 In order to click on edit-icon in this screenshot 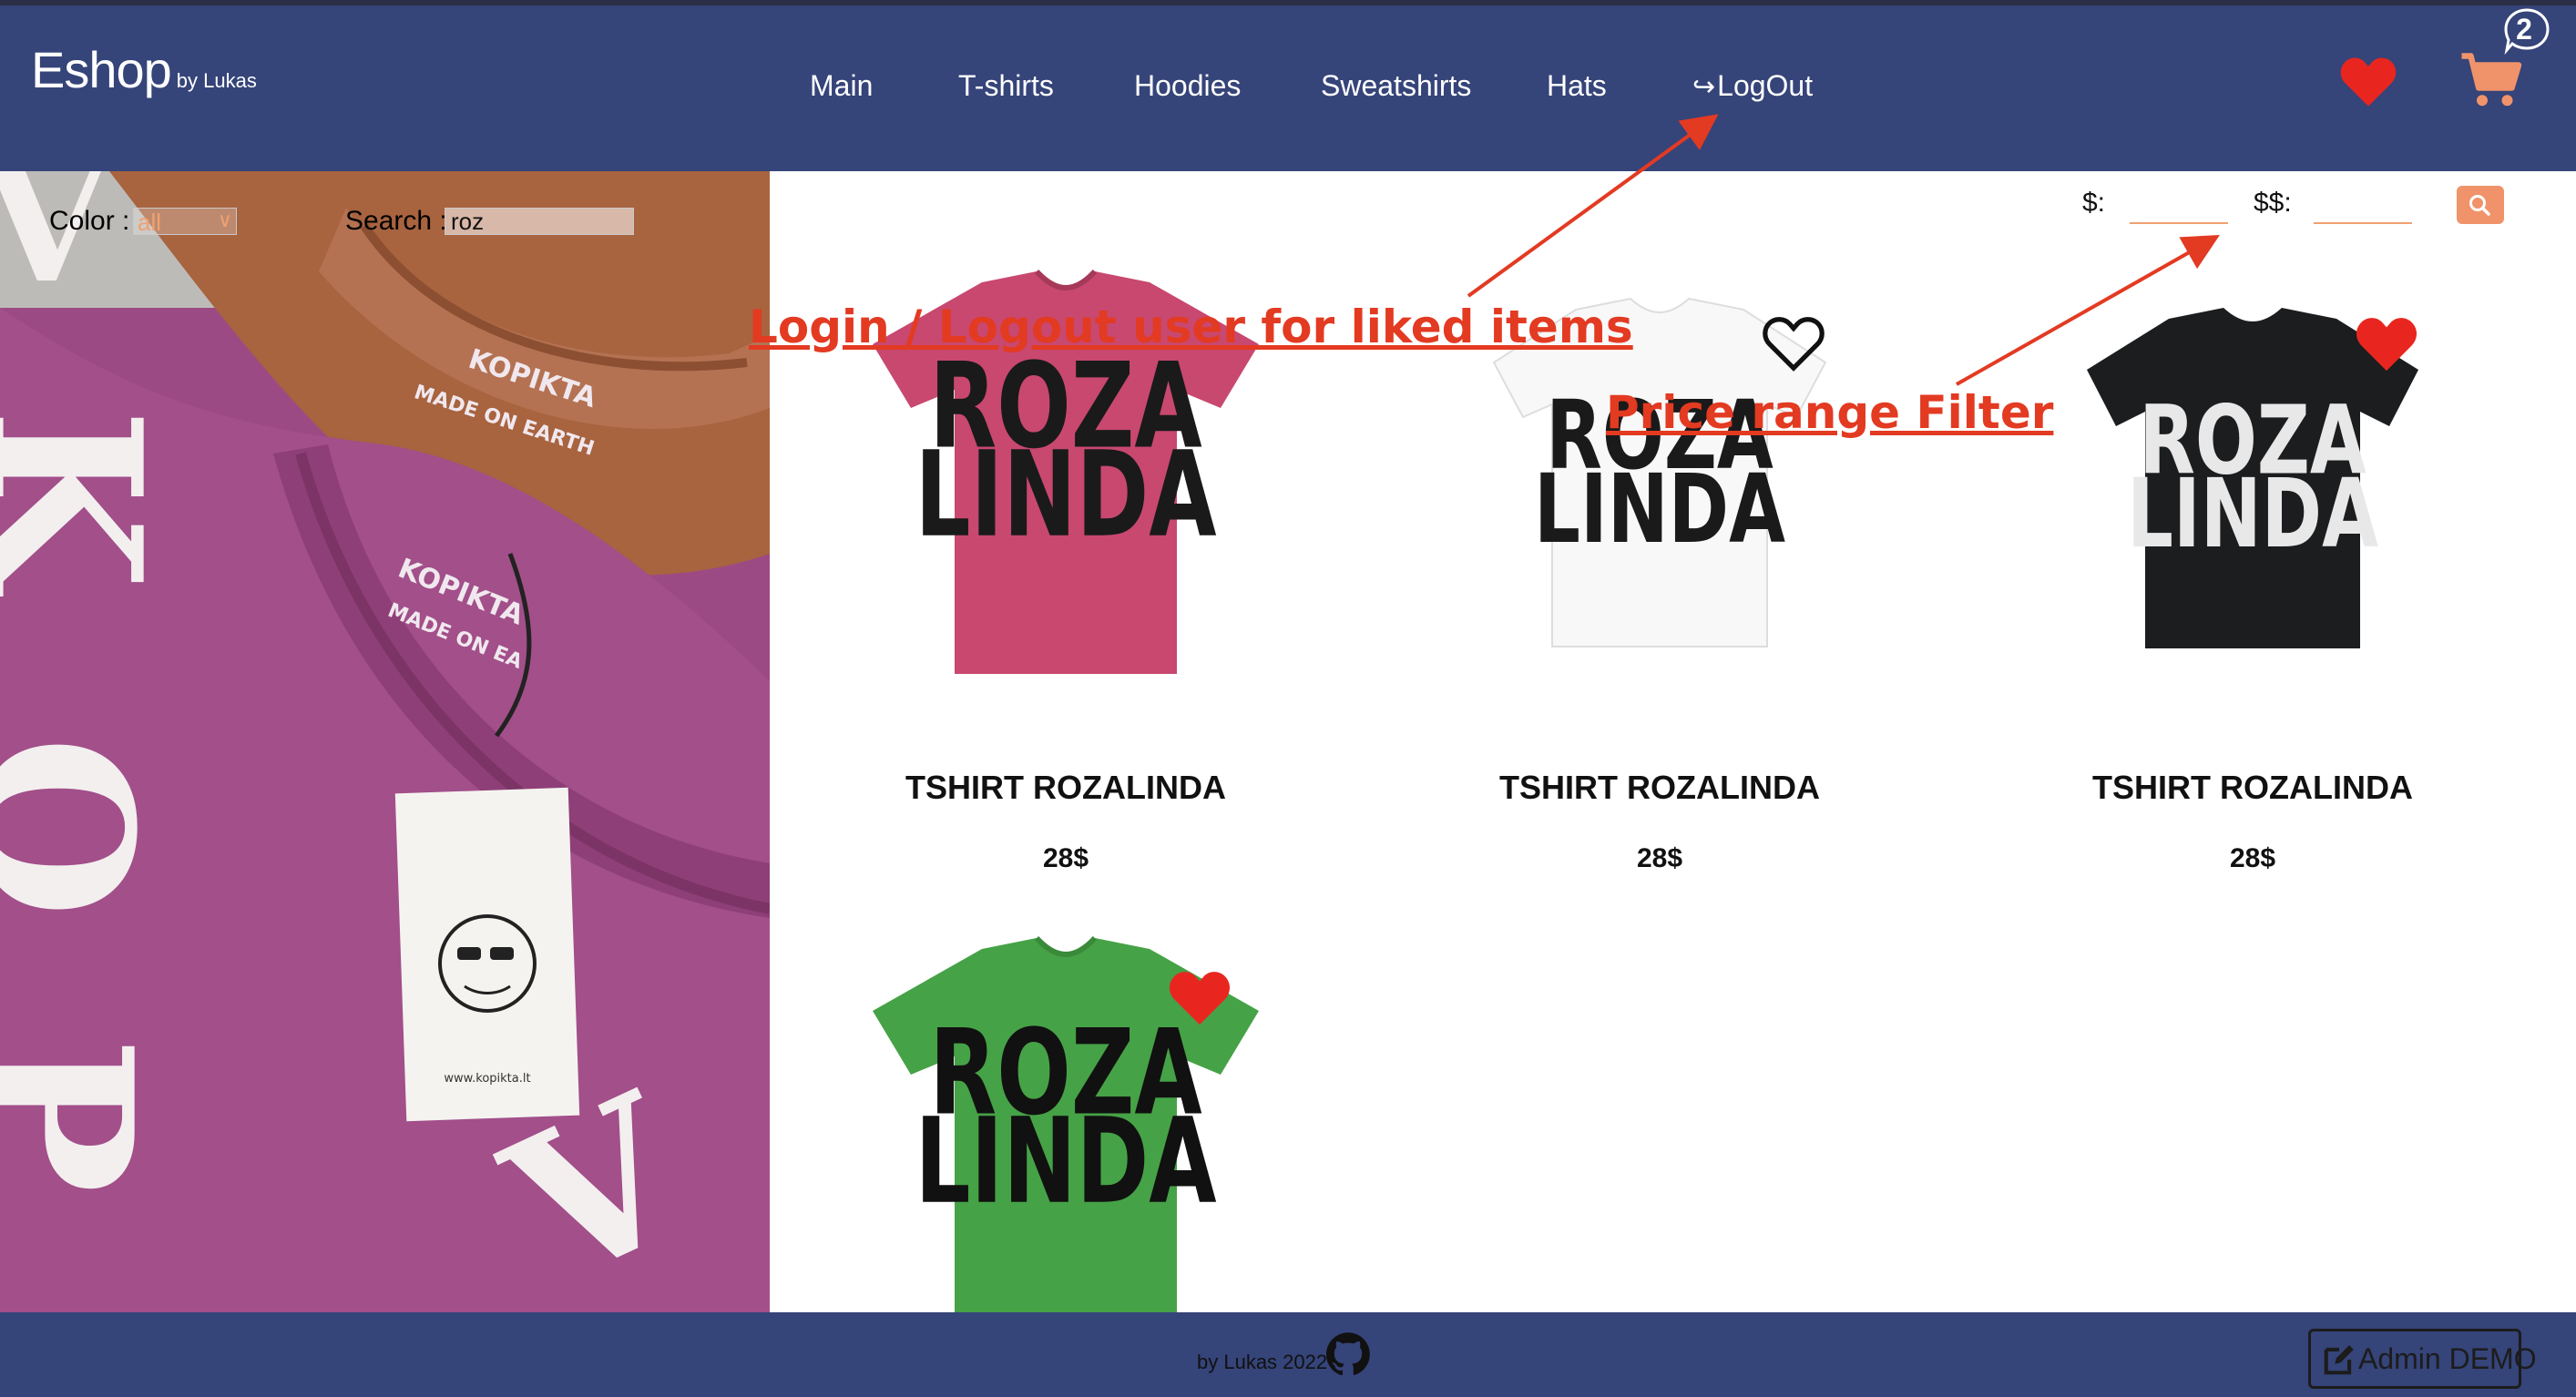, I will do `click(2339, 1360)`.